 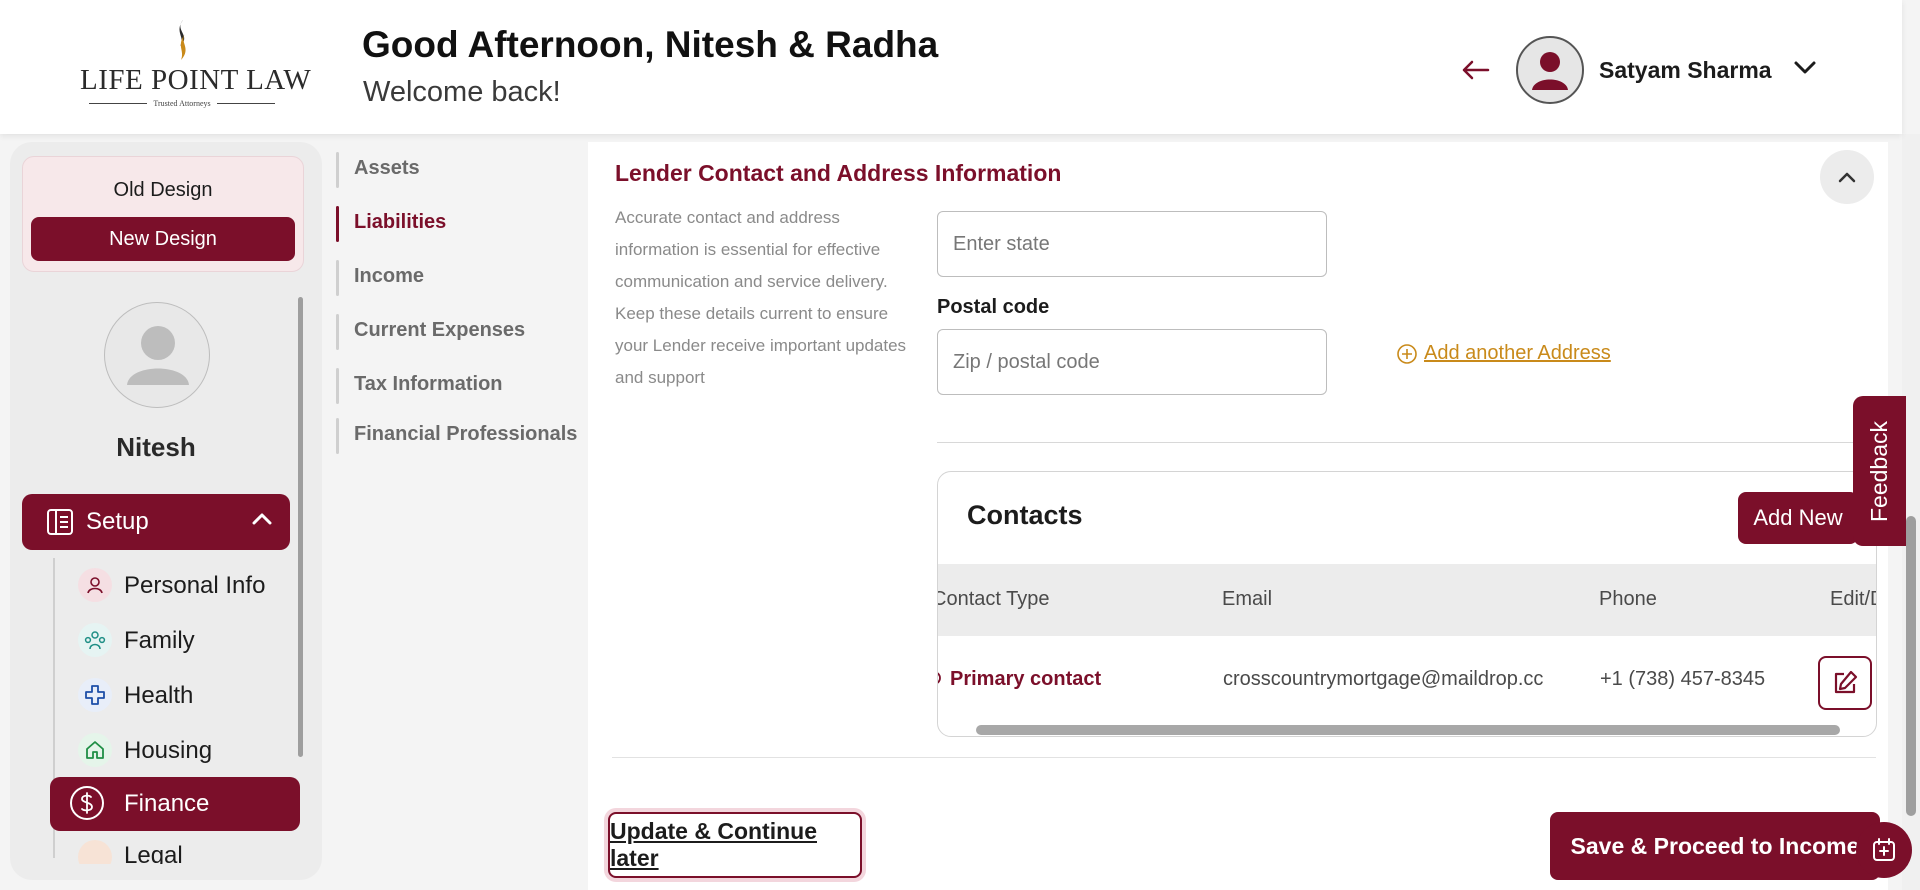 What do you see at coordinates (1475, 72) in the screenshot?
I see `back-arrow-icon` at bounding box center [1475, 72].